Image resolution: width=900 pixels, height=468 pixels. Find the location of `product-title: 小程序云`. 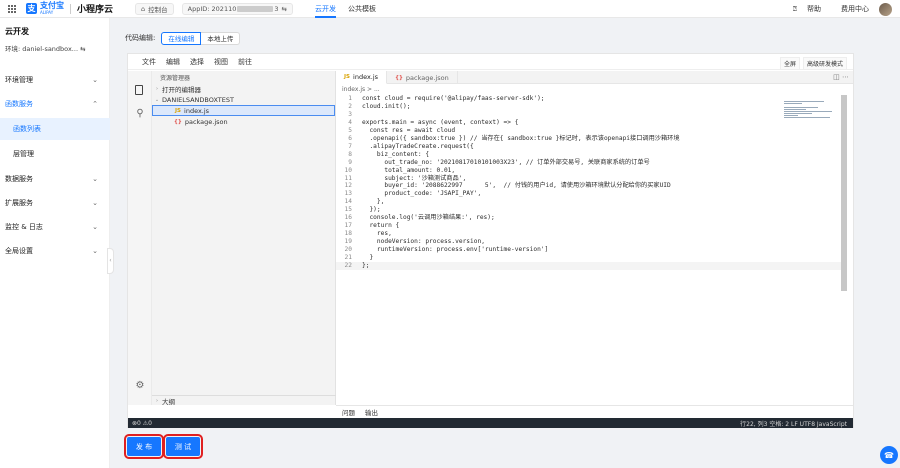

product-title: 小程序云 is located at coordinates (95, 10).